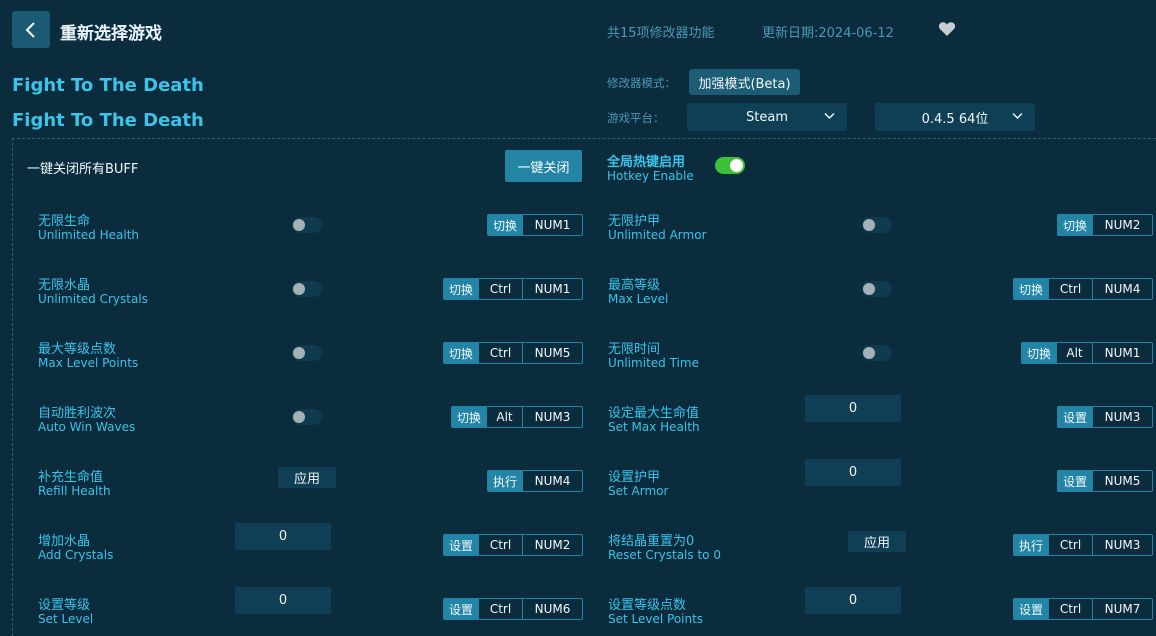 The image size is (1156, 636). Describe the element at coordinates (1122, 609) in the screenshot. I see `hotkey-key: NUM7` at that location.